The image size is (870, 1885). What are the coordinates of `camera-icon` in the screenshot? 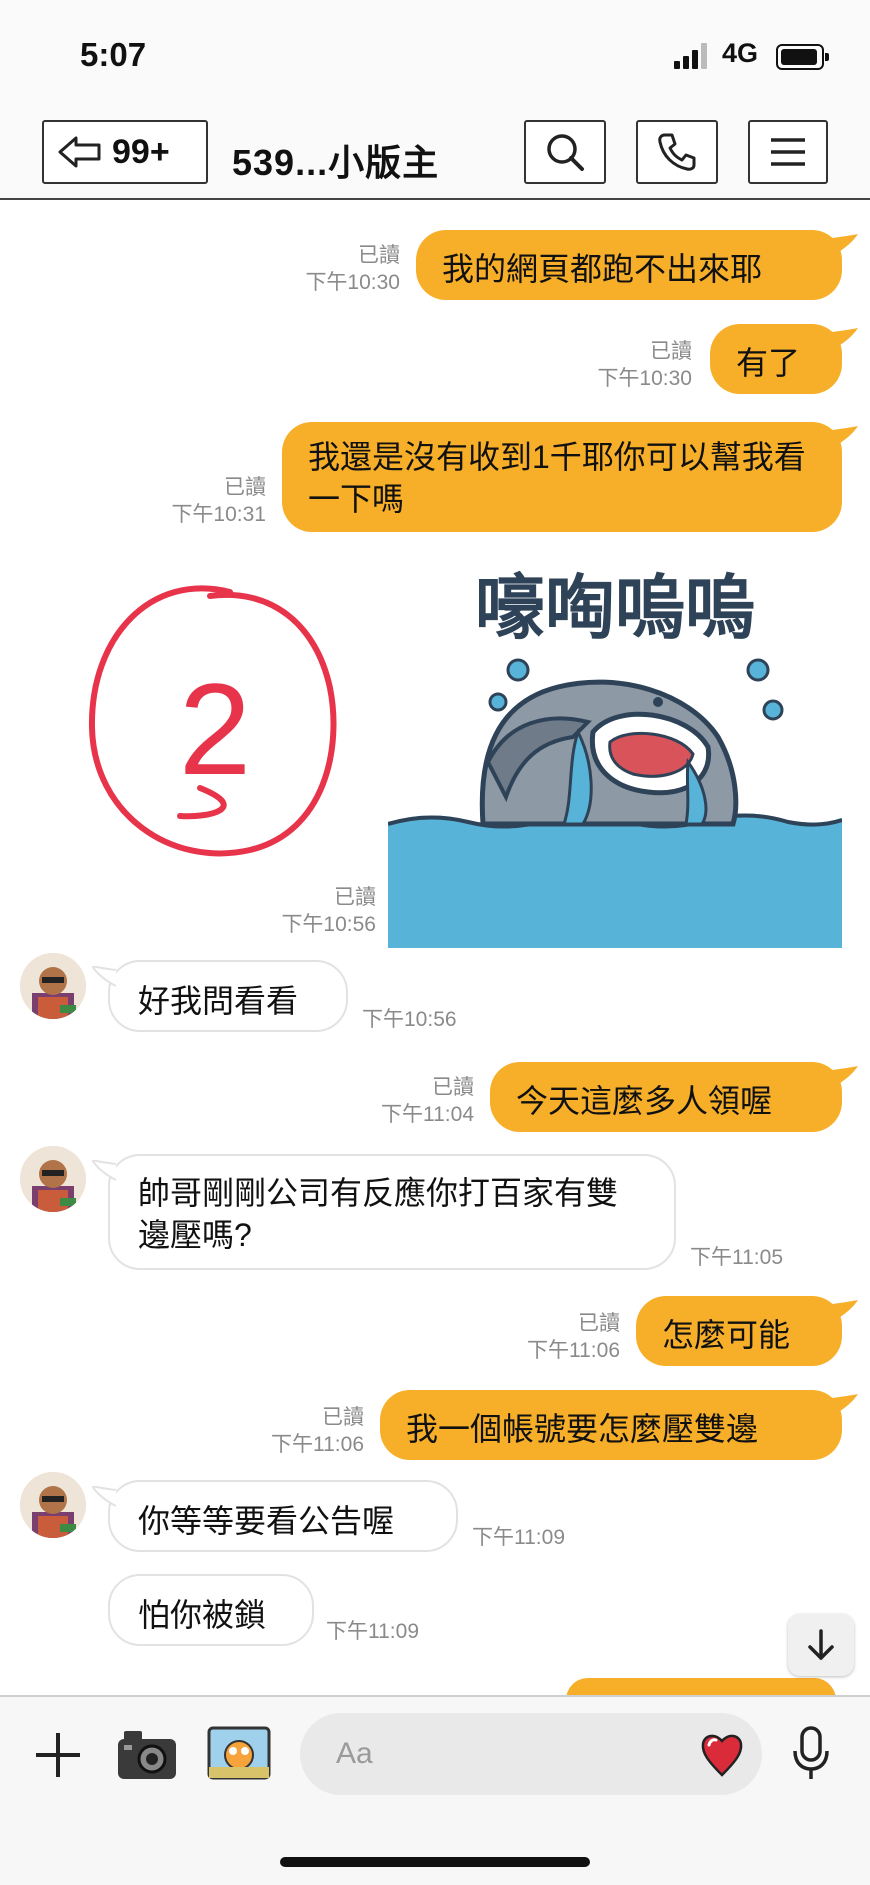 It's located at (147, 1755).